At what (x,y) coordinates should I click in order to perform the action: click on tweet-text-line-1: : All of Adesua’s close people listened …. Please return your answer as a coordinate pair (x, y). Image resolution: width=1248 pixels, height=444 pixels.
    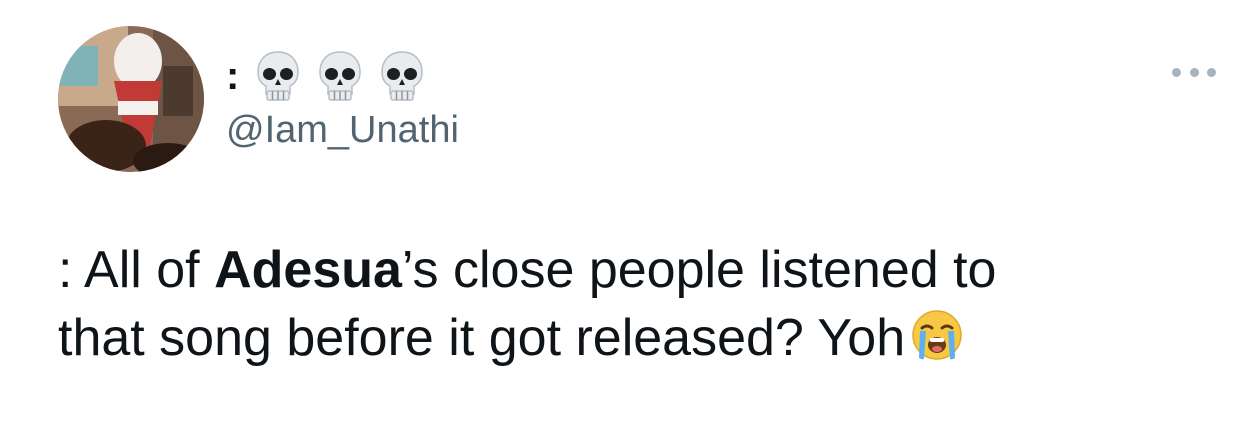
    Looking at the image, I should click on (638, 270).